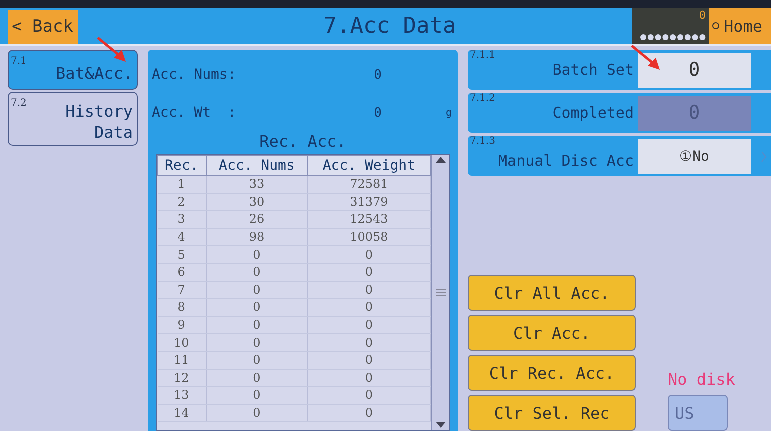 The height and width of the screenshot is (431, 771). Describe the element at coordinates (716, 26) in the screenshot. I see `circle-icon` at that location.